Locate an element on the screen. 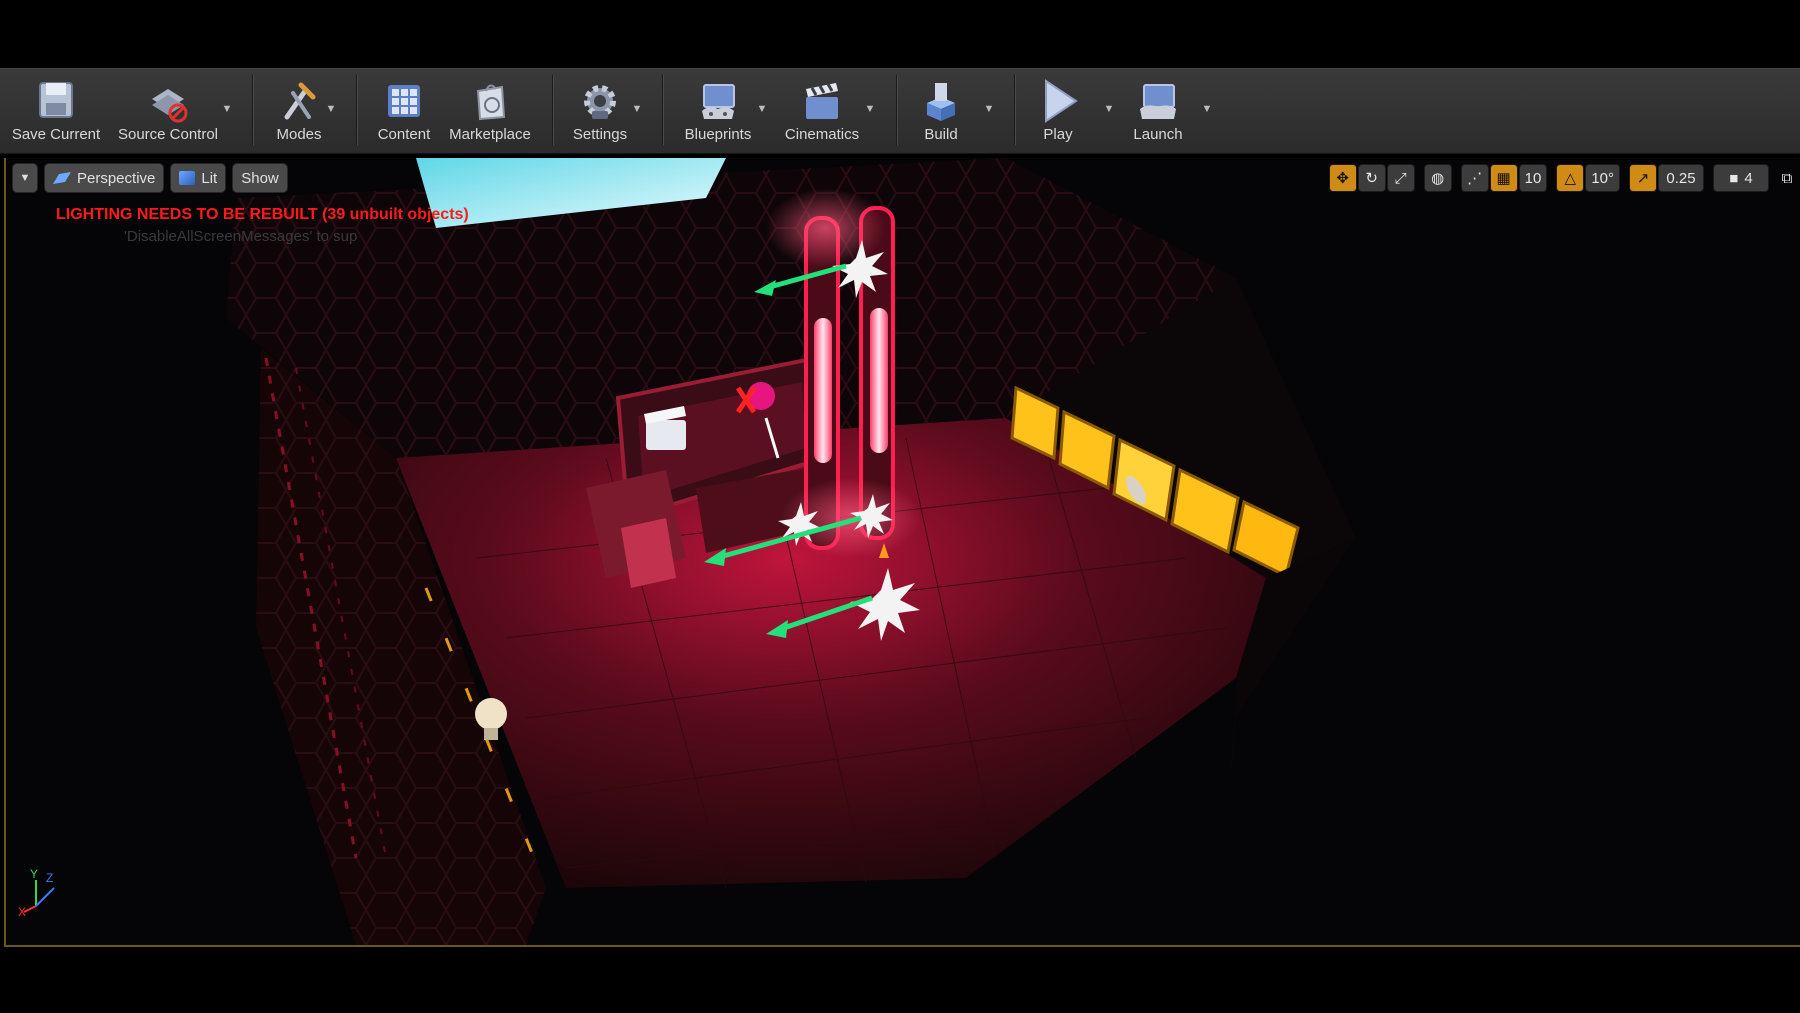 The height and width of the screenshot is (1013, 1800). grid-snap-value-label: 10 is located at coordinates (1533, 178).